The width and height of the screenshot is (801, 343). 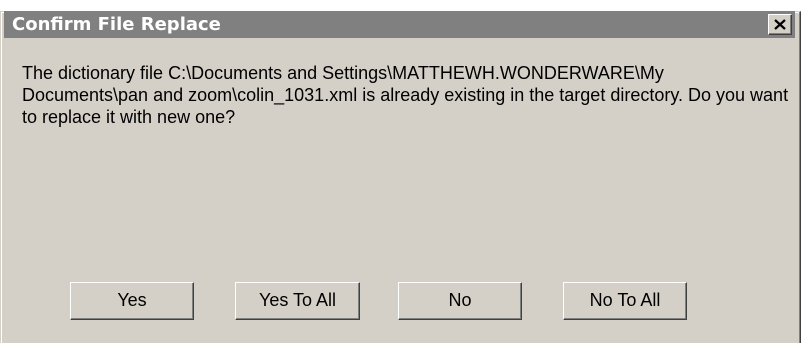 I want to click on title-bar: Confirm File Replace, so click(x=399, y=24).